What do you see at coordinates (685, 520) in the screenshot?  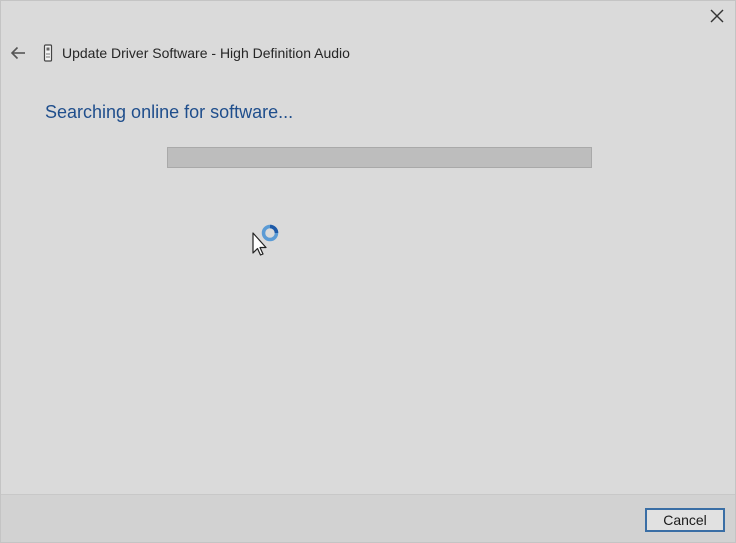 I see `cancel-button: Cancel` at bounding box center [685, 520].